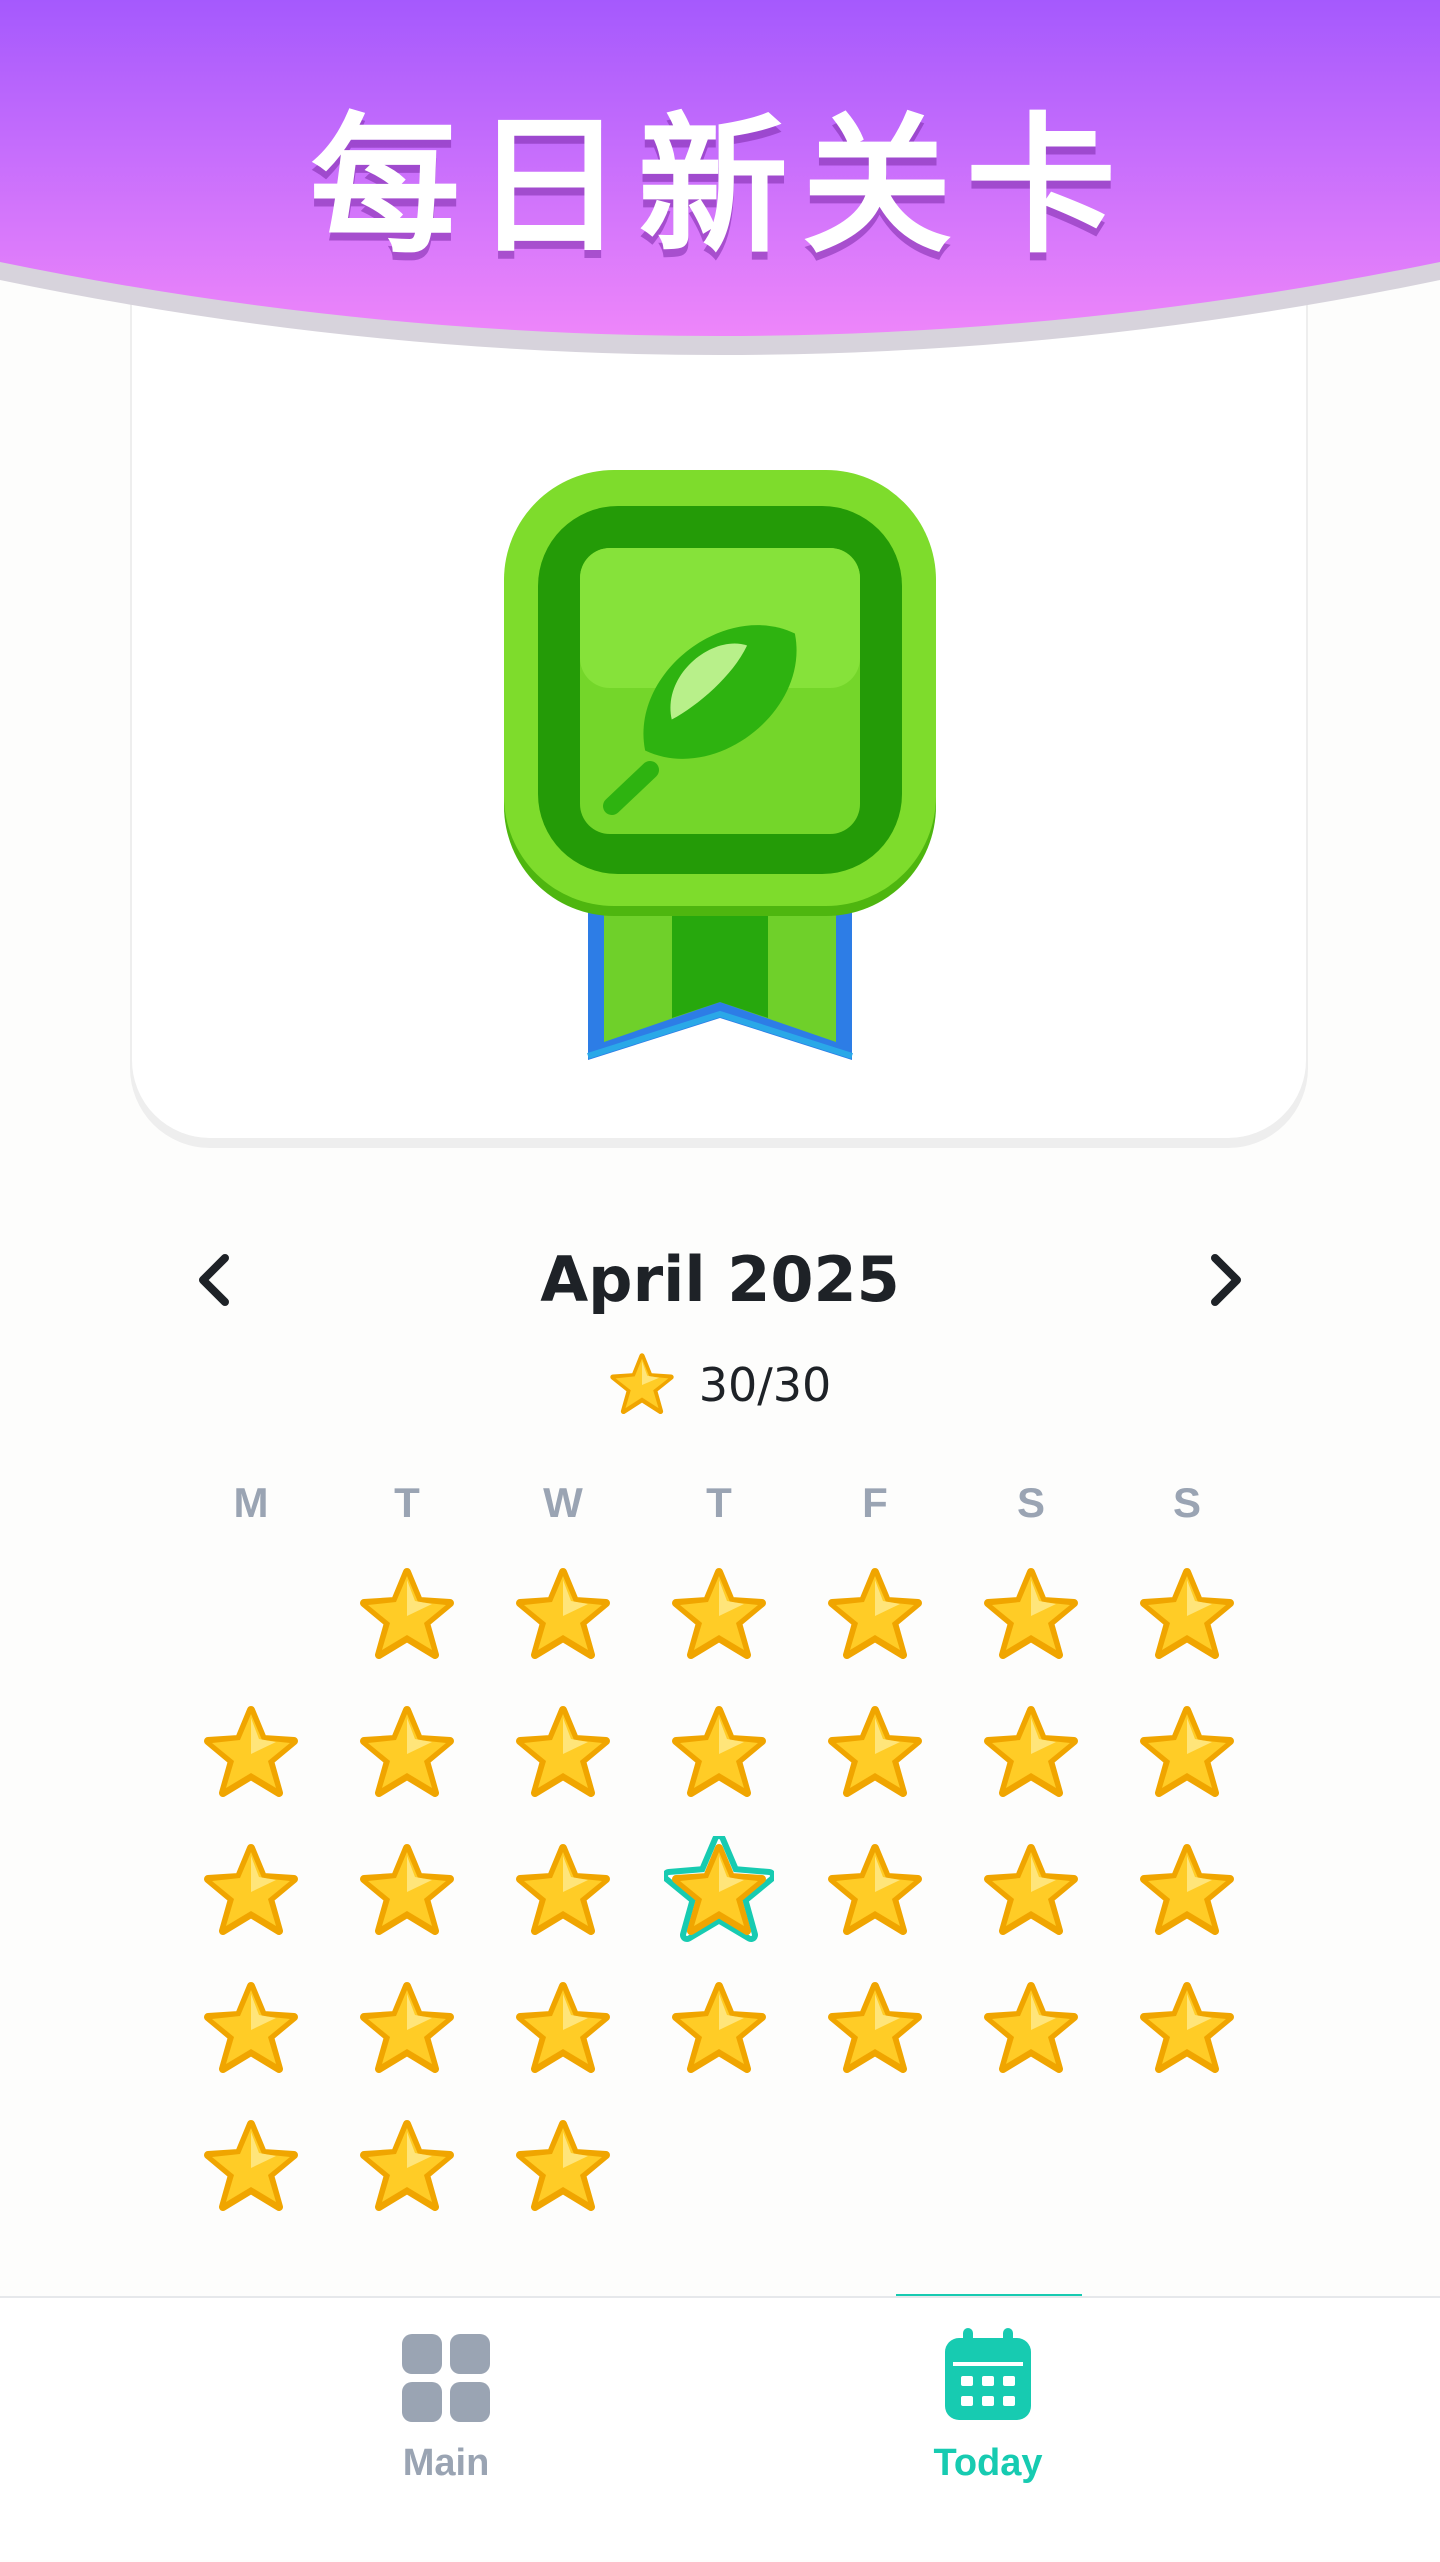  Describe the element at coordinates (251, 1502) in the screenshot. I see `weekday-label: M` at that location.